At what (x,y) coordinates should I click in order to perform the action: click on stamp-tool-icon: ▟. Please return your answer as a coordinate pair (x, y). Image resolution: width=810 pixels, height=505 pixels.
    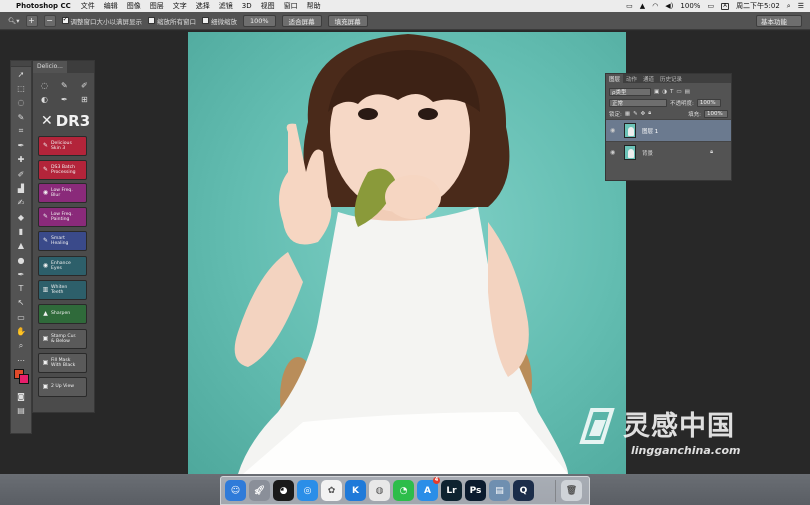
    Looking at the image, I should click on (21, 188).